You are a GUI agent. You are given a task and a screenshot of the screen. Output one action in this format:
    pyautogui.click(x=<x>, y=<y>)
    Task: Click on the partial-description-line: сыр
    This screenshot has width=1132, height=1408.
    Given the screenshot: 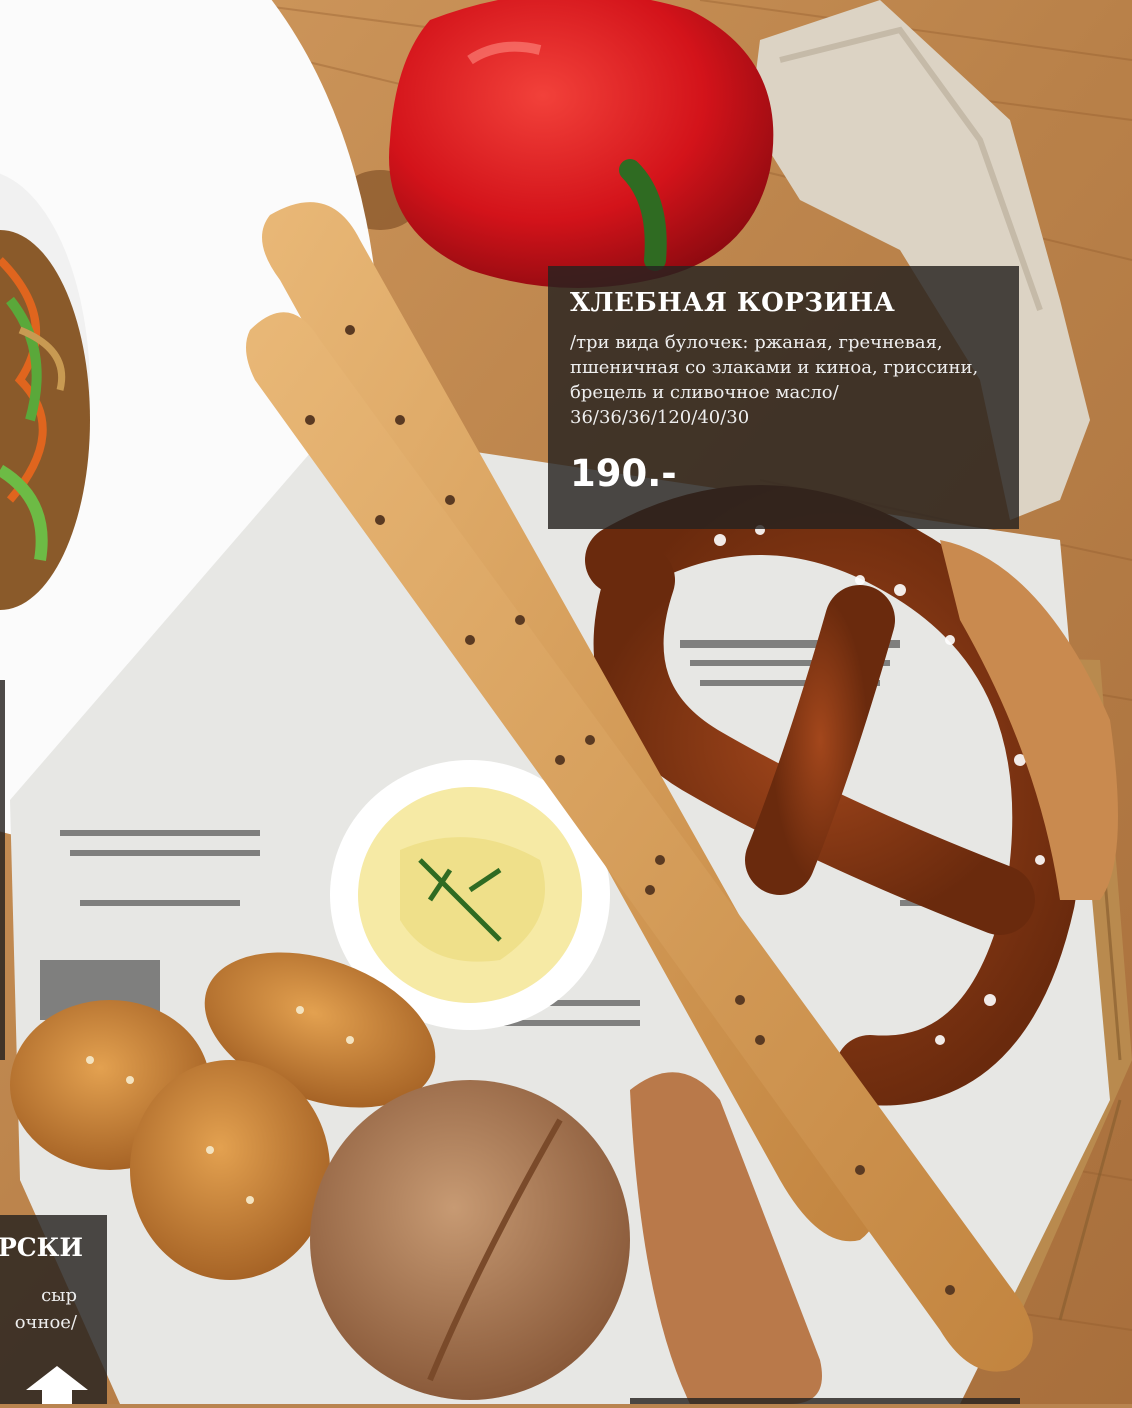 What is the action you would take?
    pyautogui.click(x=59, y=1295)
    